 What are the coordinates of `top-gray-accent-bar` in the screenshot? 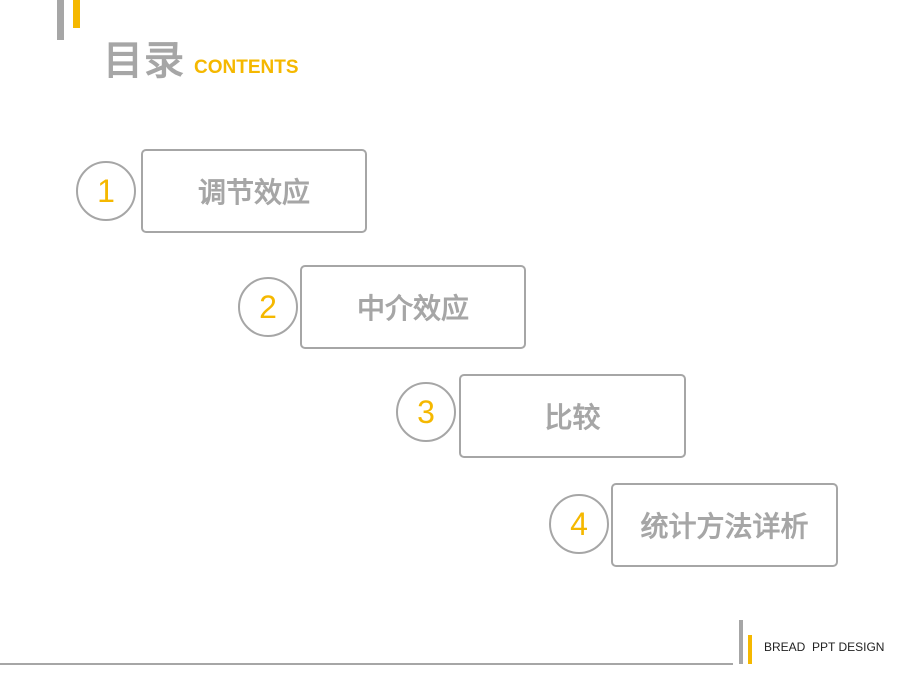 It's located at (60, 20).